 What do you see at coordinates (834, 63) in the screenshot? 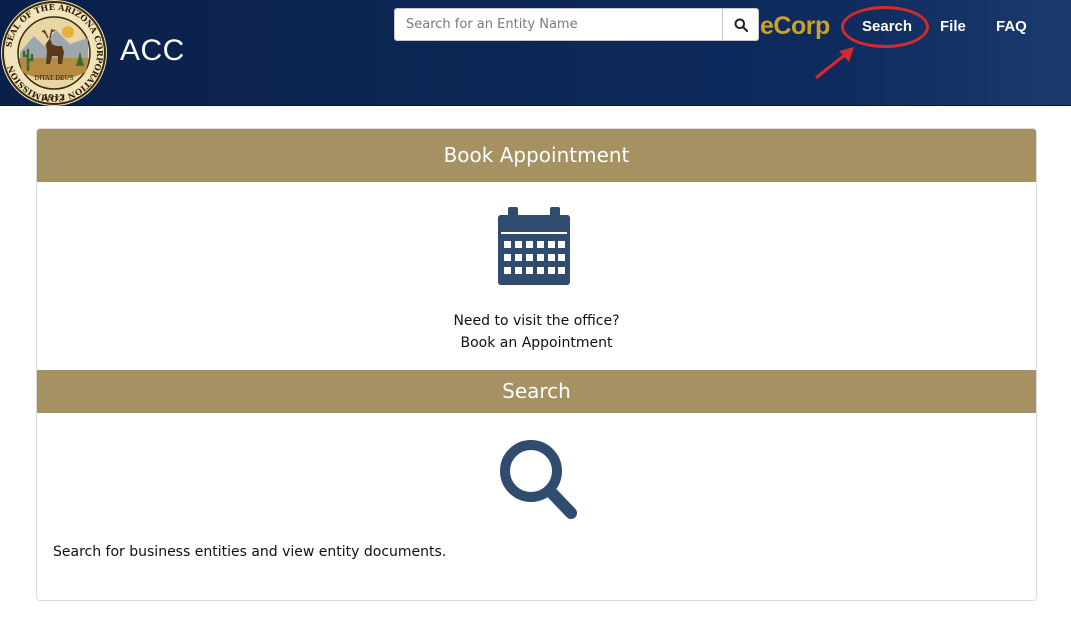
I see `annotation-arrow-icon` at bounding box center [834, 63].